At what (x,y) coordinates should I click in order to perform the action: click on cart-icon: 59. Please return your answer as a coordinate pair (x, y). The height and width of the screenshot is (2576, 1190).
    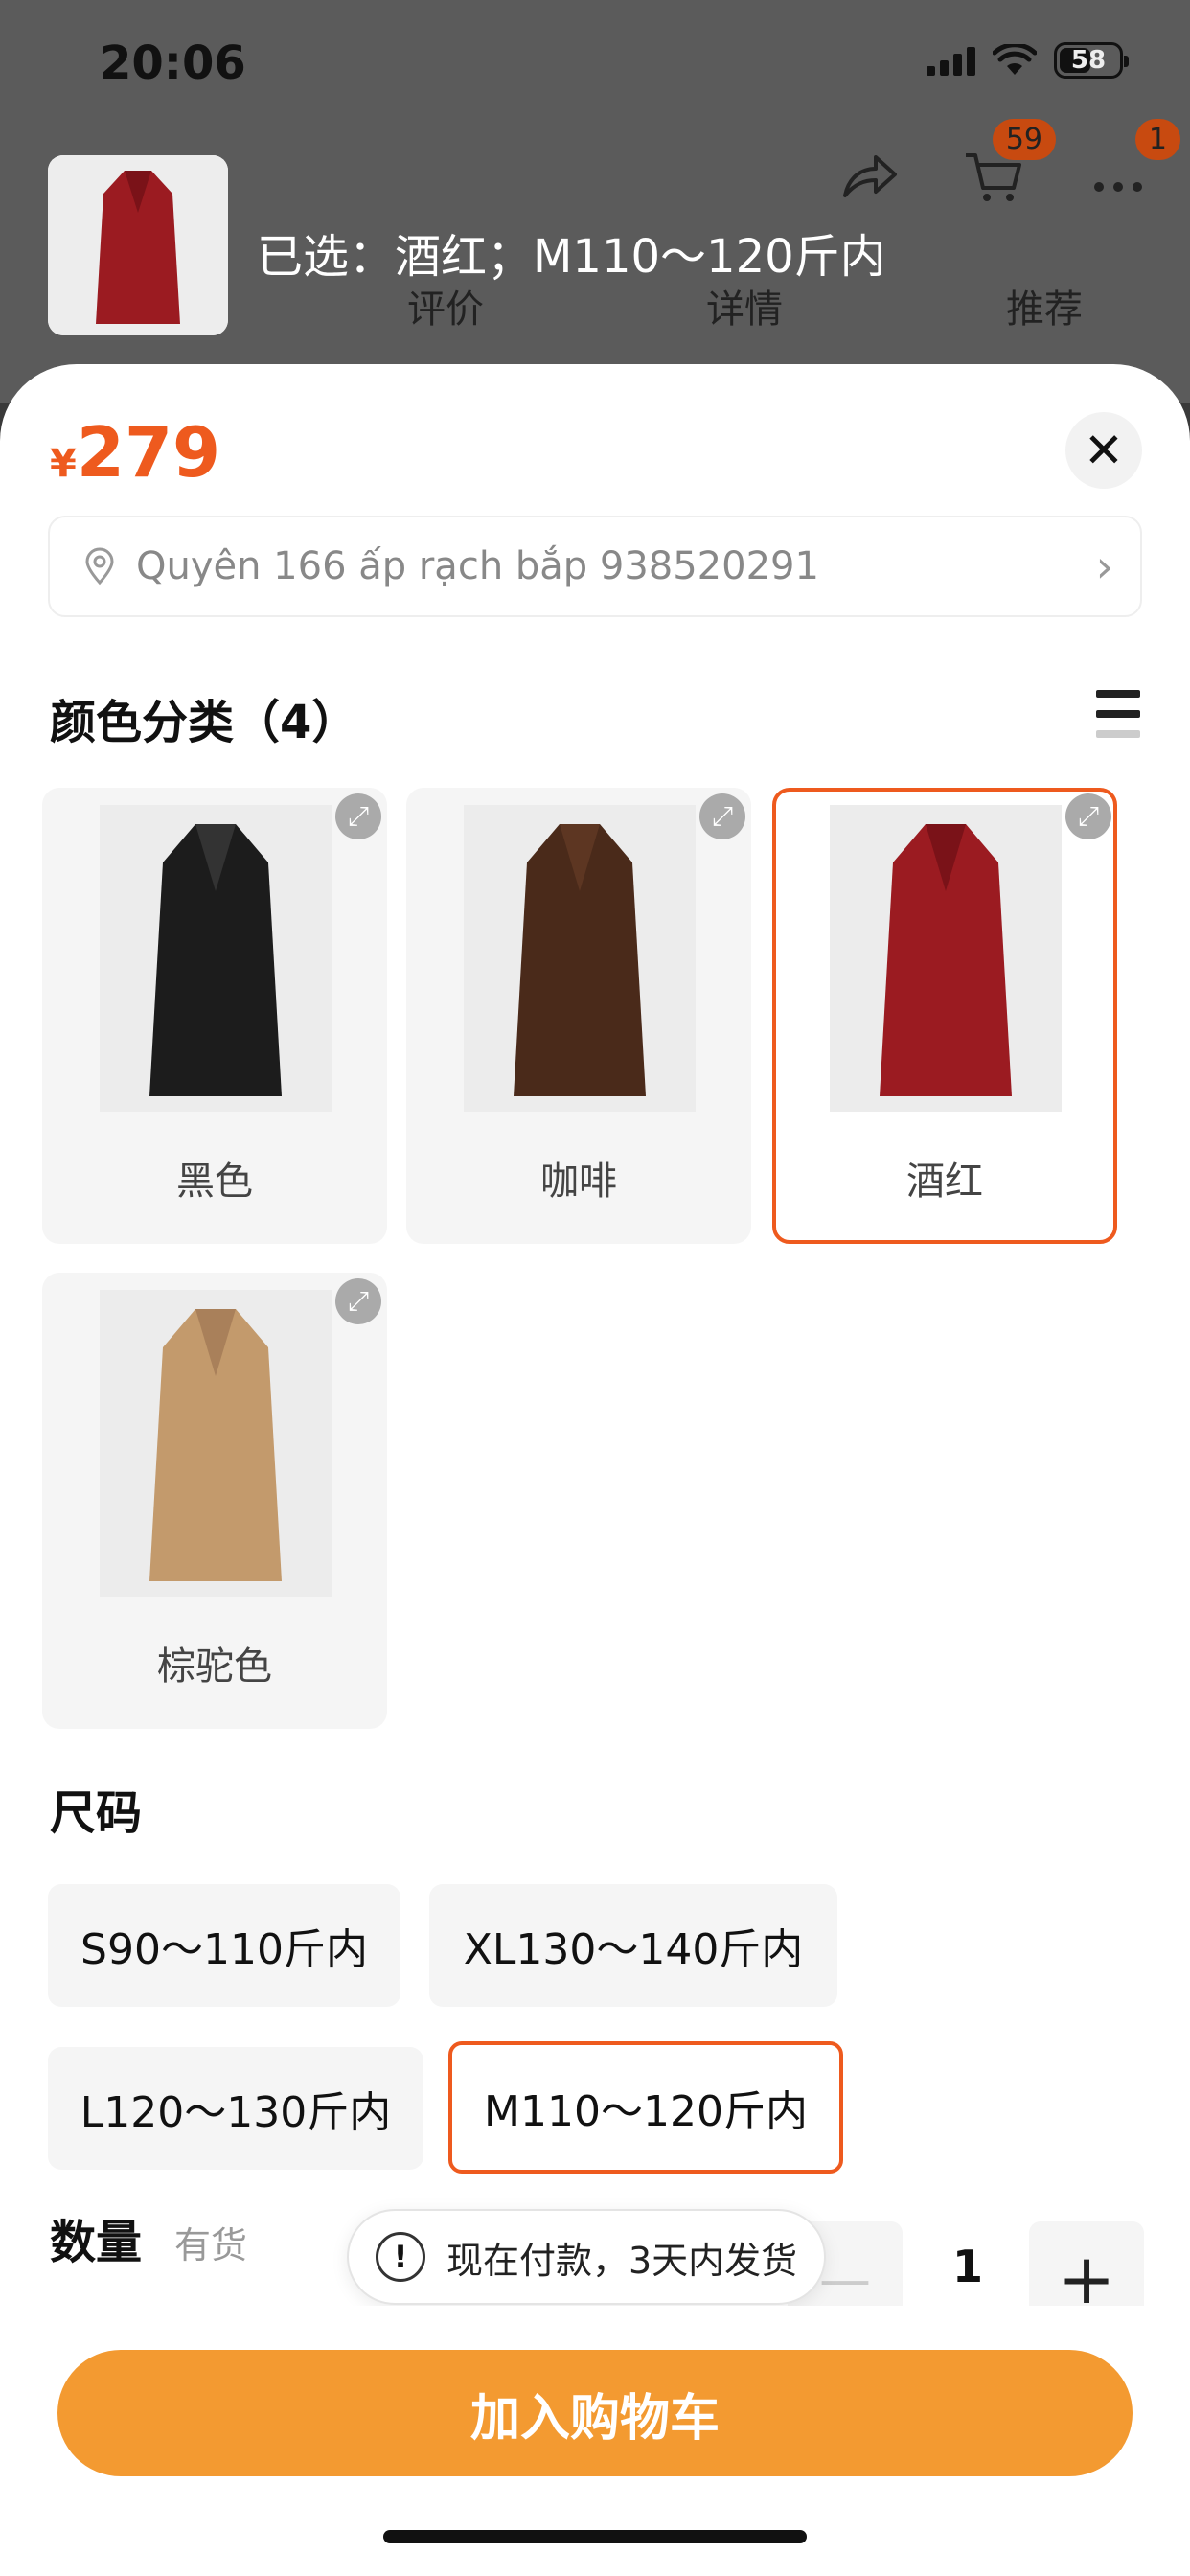
    Looking at the image, I should click on (1008, 165).